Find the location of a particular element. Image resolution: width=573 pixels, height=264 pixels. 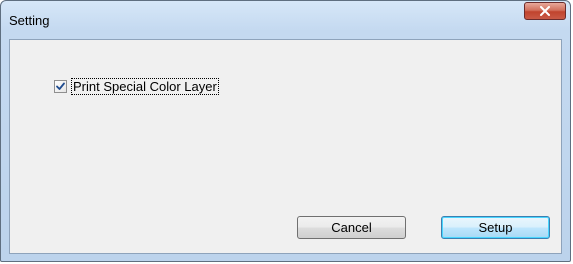

print-special-color-layer-option: Print Special Color Layer is located at coordinates (136, 86).